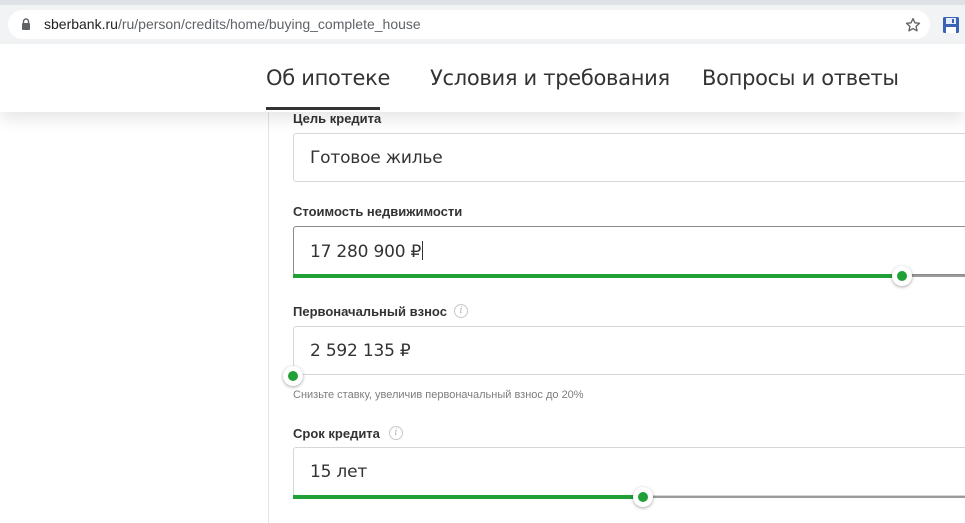 Image resolution: width=965 pixels, height=523 pixels. I want to click on down-payment-slider, so click(624, 376).